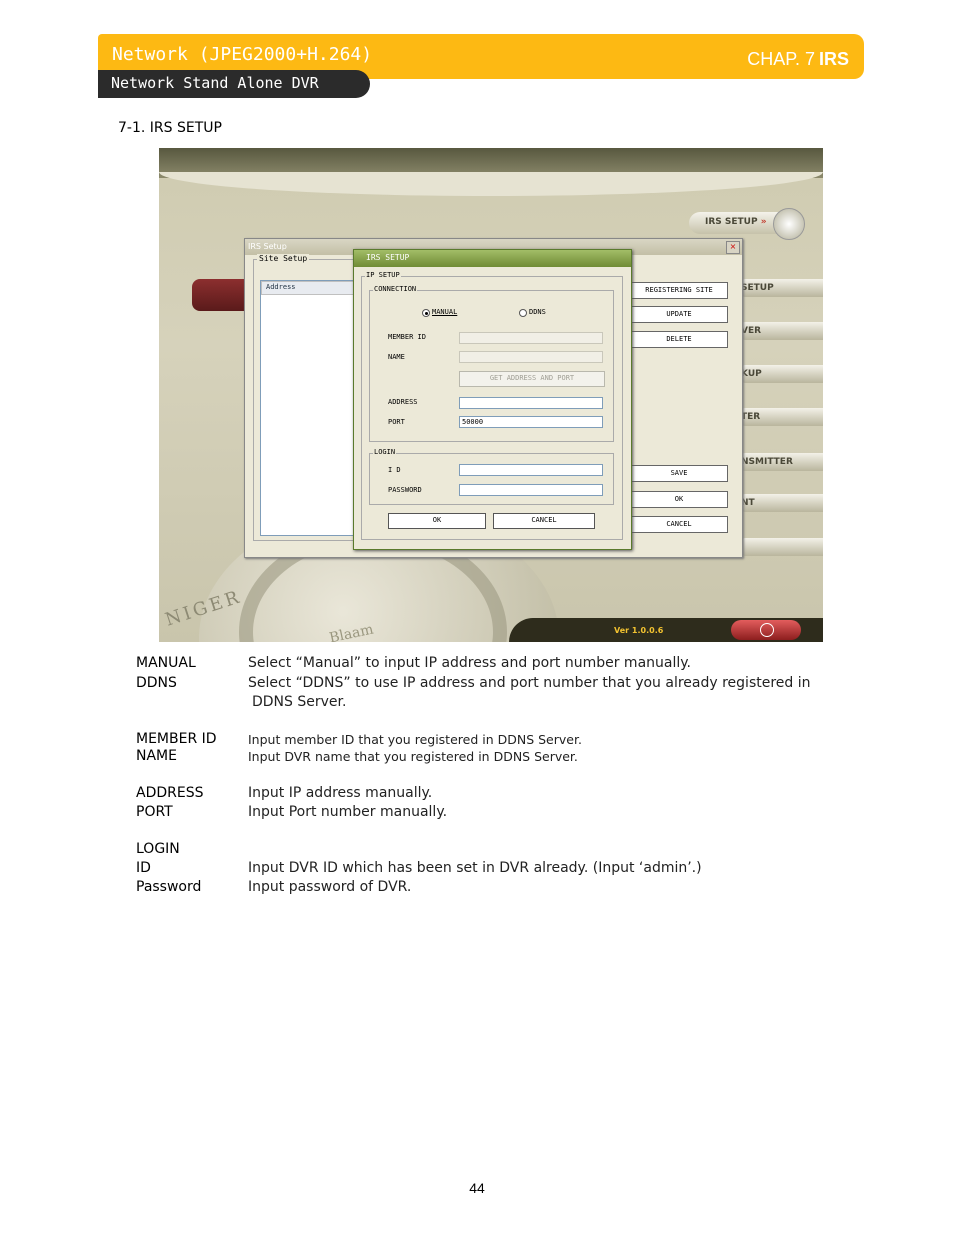 Image resolution: width=954 pixels, height=1235 pixels. I want to click on id-field, so click(531, 470).